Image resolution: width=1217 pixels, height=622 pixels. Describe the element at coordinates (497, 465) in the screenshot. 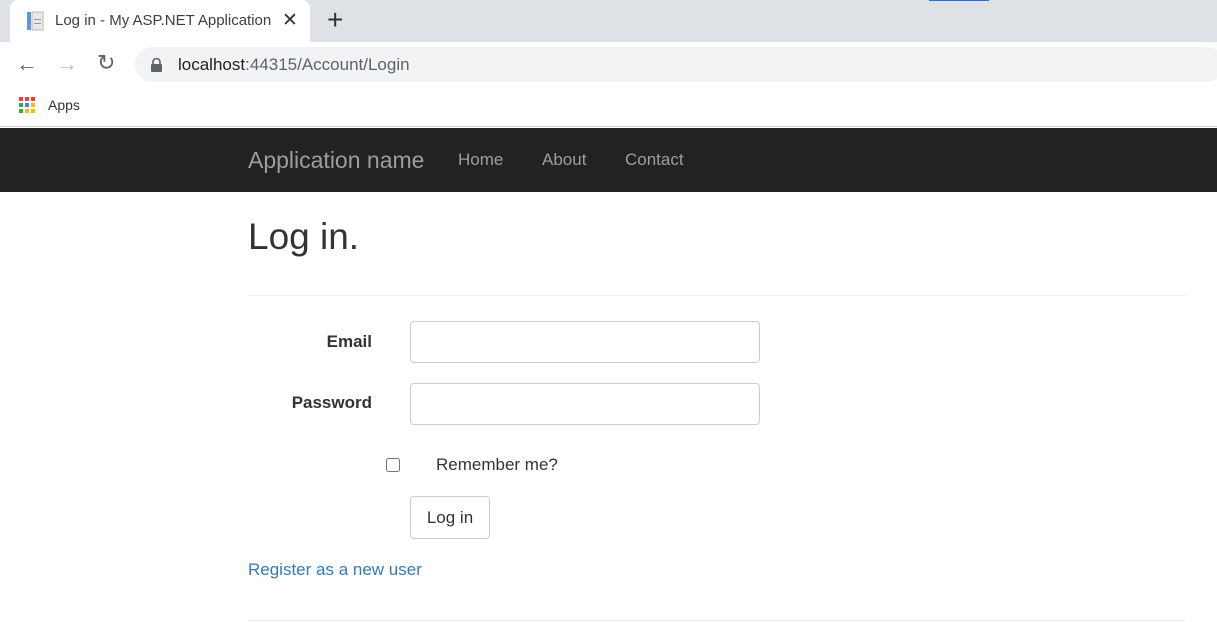

I see `remember-me-label: Remember me?` at that location.